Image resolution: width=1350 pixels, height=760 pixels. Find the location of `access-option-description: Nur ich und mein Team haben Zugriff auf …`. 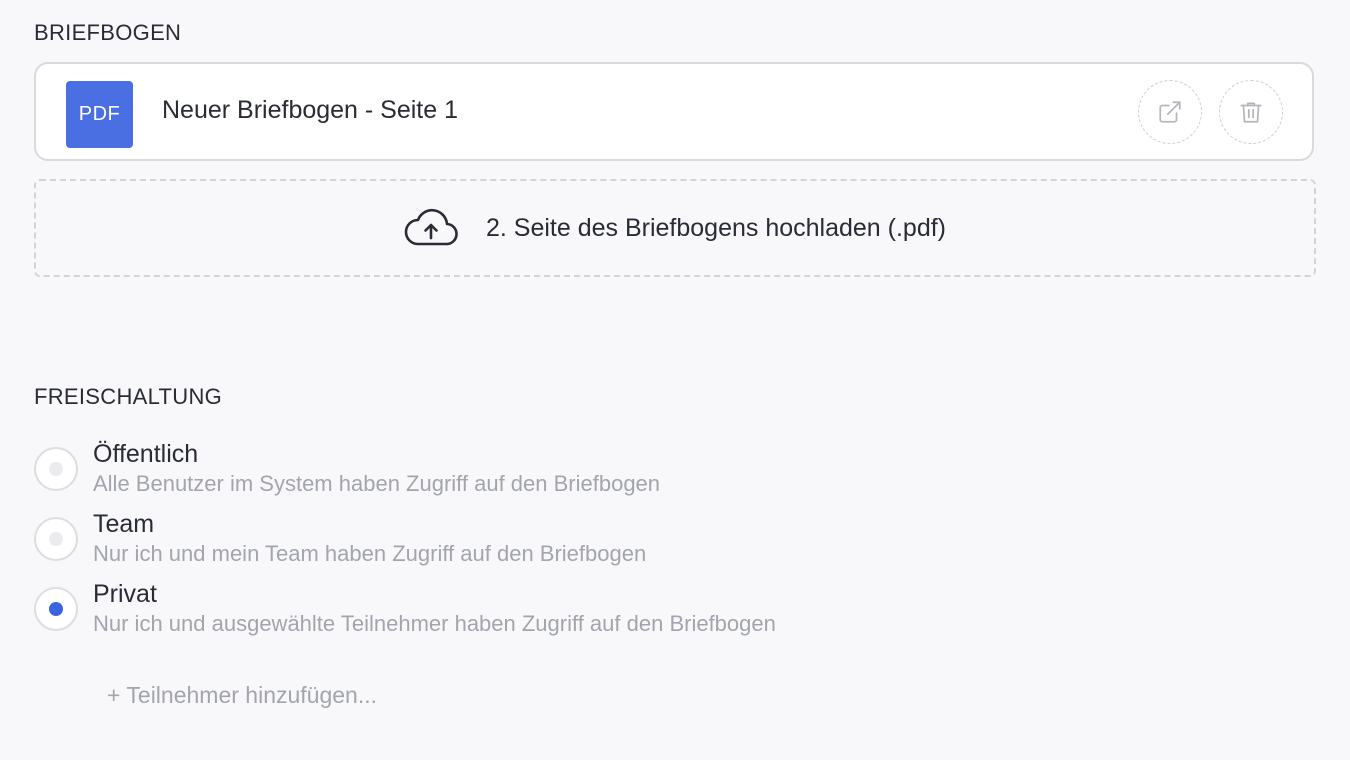

access-option-description: Nur ich und mein Team haben Zugriff auf … is located at coordinates (370, 553).